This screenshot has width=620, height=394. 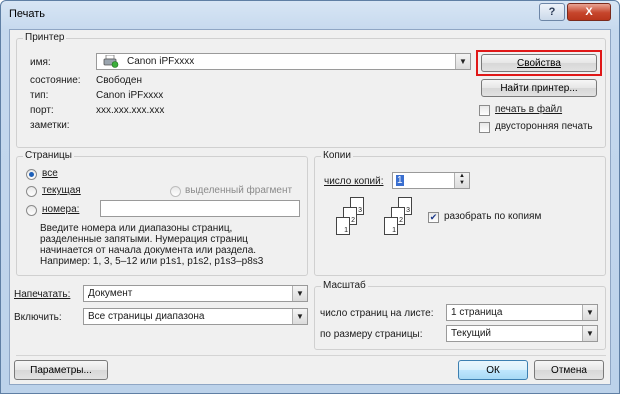 I want to click on printer-type-value: Canon iPFxxxx, so click(x=130, y=95).